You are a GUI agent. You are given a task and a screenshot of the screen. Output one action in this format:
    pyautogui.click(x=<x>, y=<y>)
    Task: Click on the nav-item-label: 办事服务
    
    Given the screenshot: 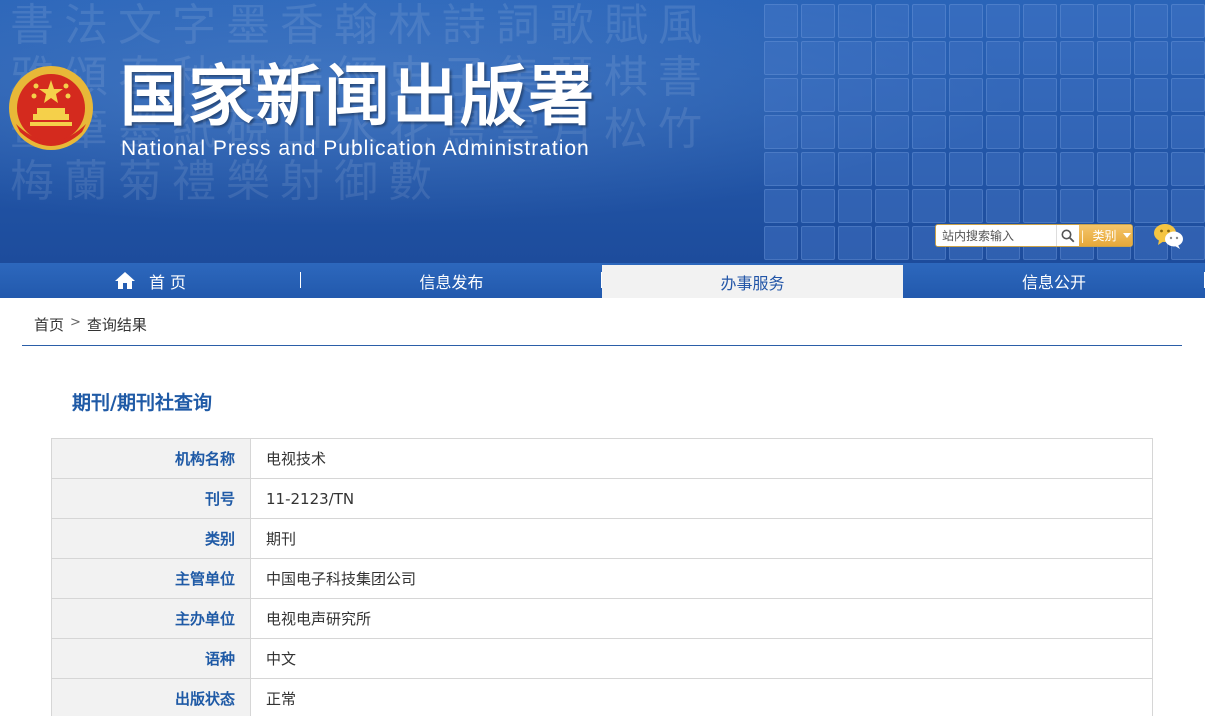 What is the action you would take?
    pyautogui.click(x=752, y=283)
    